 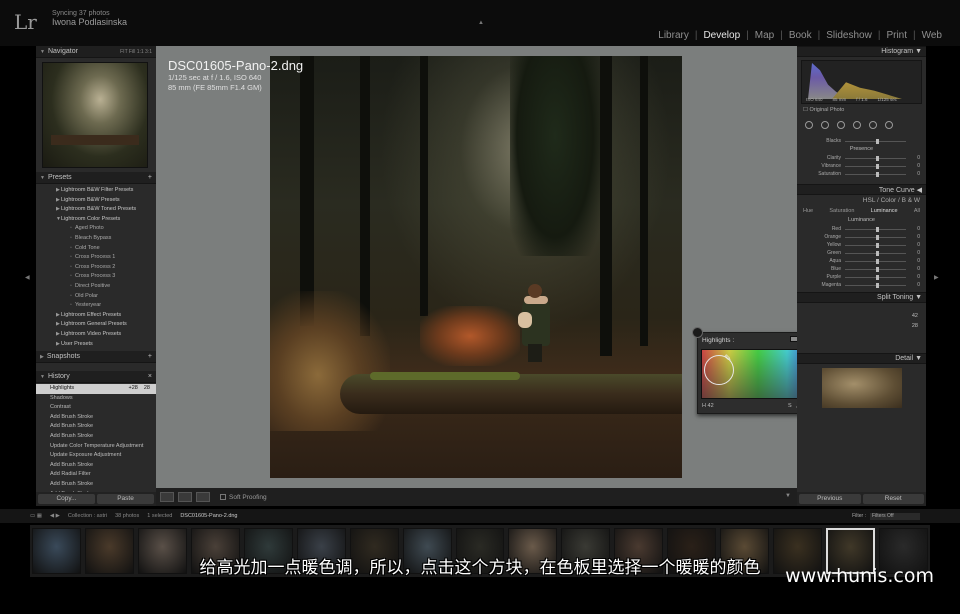 I want to click on crop-tool-icon, so click(x=809, y=125).